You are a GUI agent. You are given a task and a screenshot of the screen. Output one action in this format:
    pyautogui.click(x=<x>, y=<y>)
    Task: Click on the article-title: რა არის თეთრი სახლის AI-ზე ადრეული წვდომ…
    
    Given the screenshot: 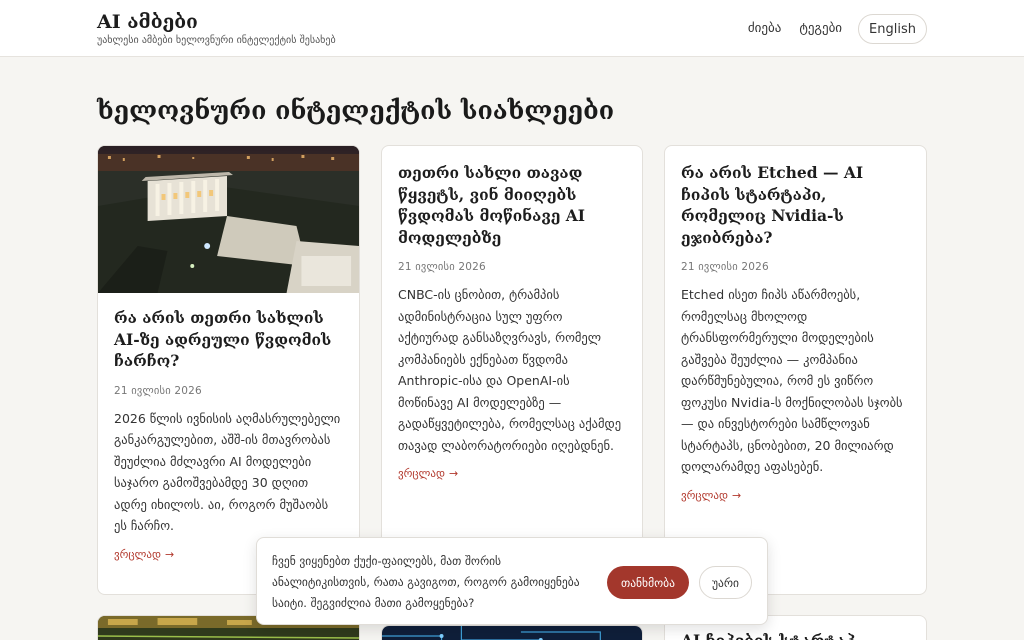 What is the action you would take?
    pyautogui.click(x=228, y=339)
    